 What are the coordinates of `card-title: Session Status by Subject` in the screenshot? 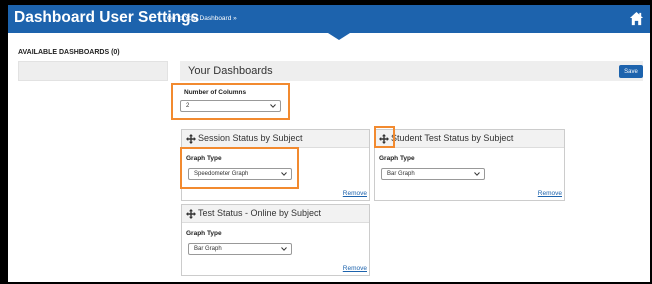 It's located at (250, 138).